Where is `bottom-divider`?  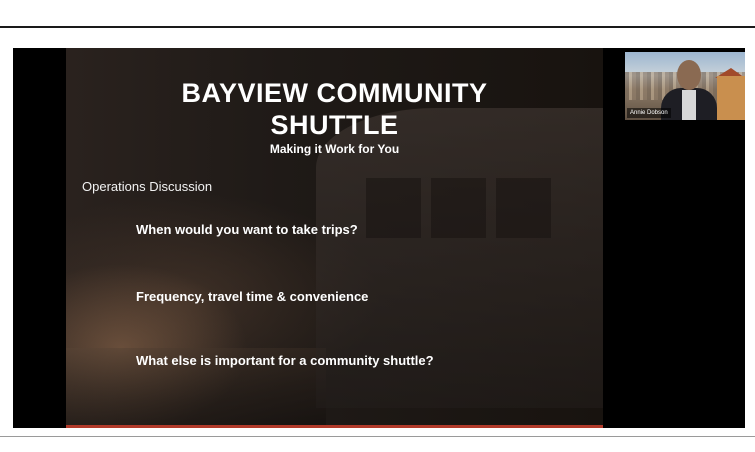
bottom-divider is located at coordinates (377, 436).